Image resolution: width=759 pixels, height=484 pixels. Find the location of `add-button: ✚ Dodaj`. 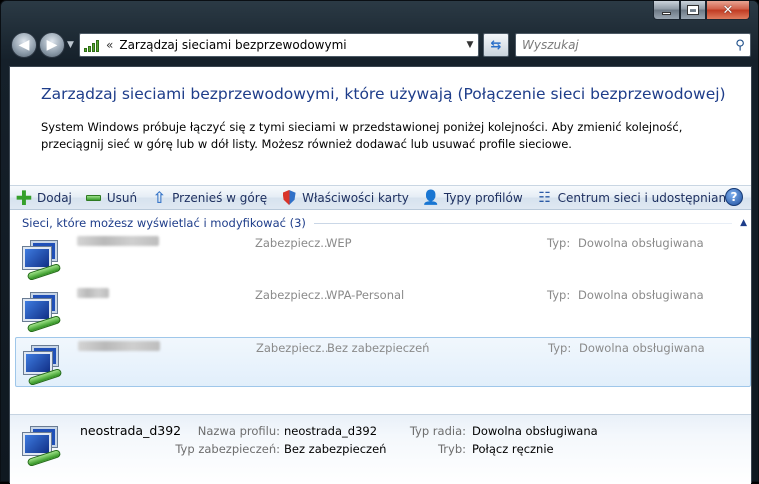

add-button: ✚ Dodaj is located at coordinates (43, 198).